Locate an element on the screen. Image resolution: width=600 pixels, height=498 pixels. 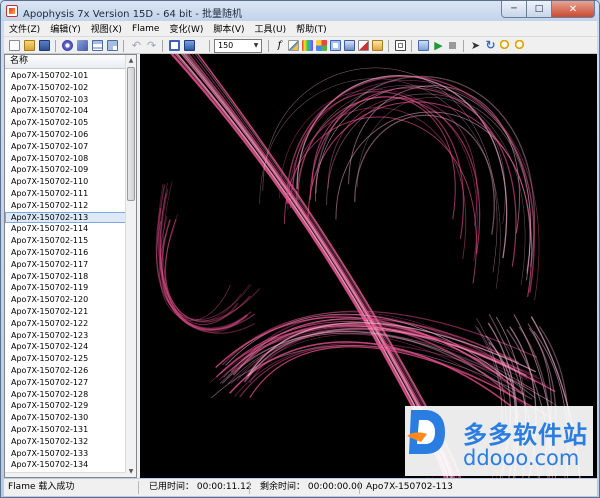
script-icon is located at coordinates (82, 45).